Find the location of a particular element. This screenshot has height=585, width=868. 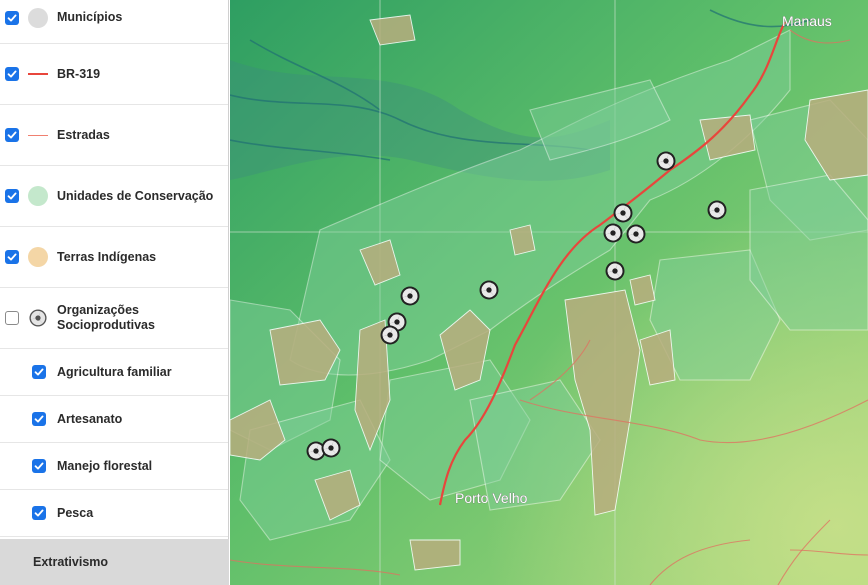

sublayer-label: Agricultura familiar is located at coordinates (114, 371).